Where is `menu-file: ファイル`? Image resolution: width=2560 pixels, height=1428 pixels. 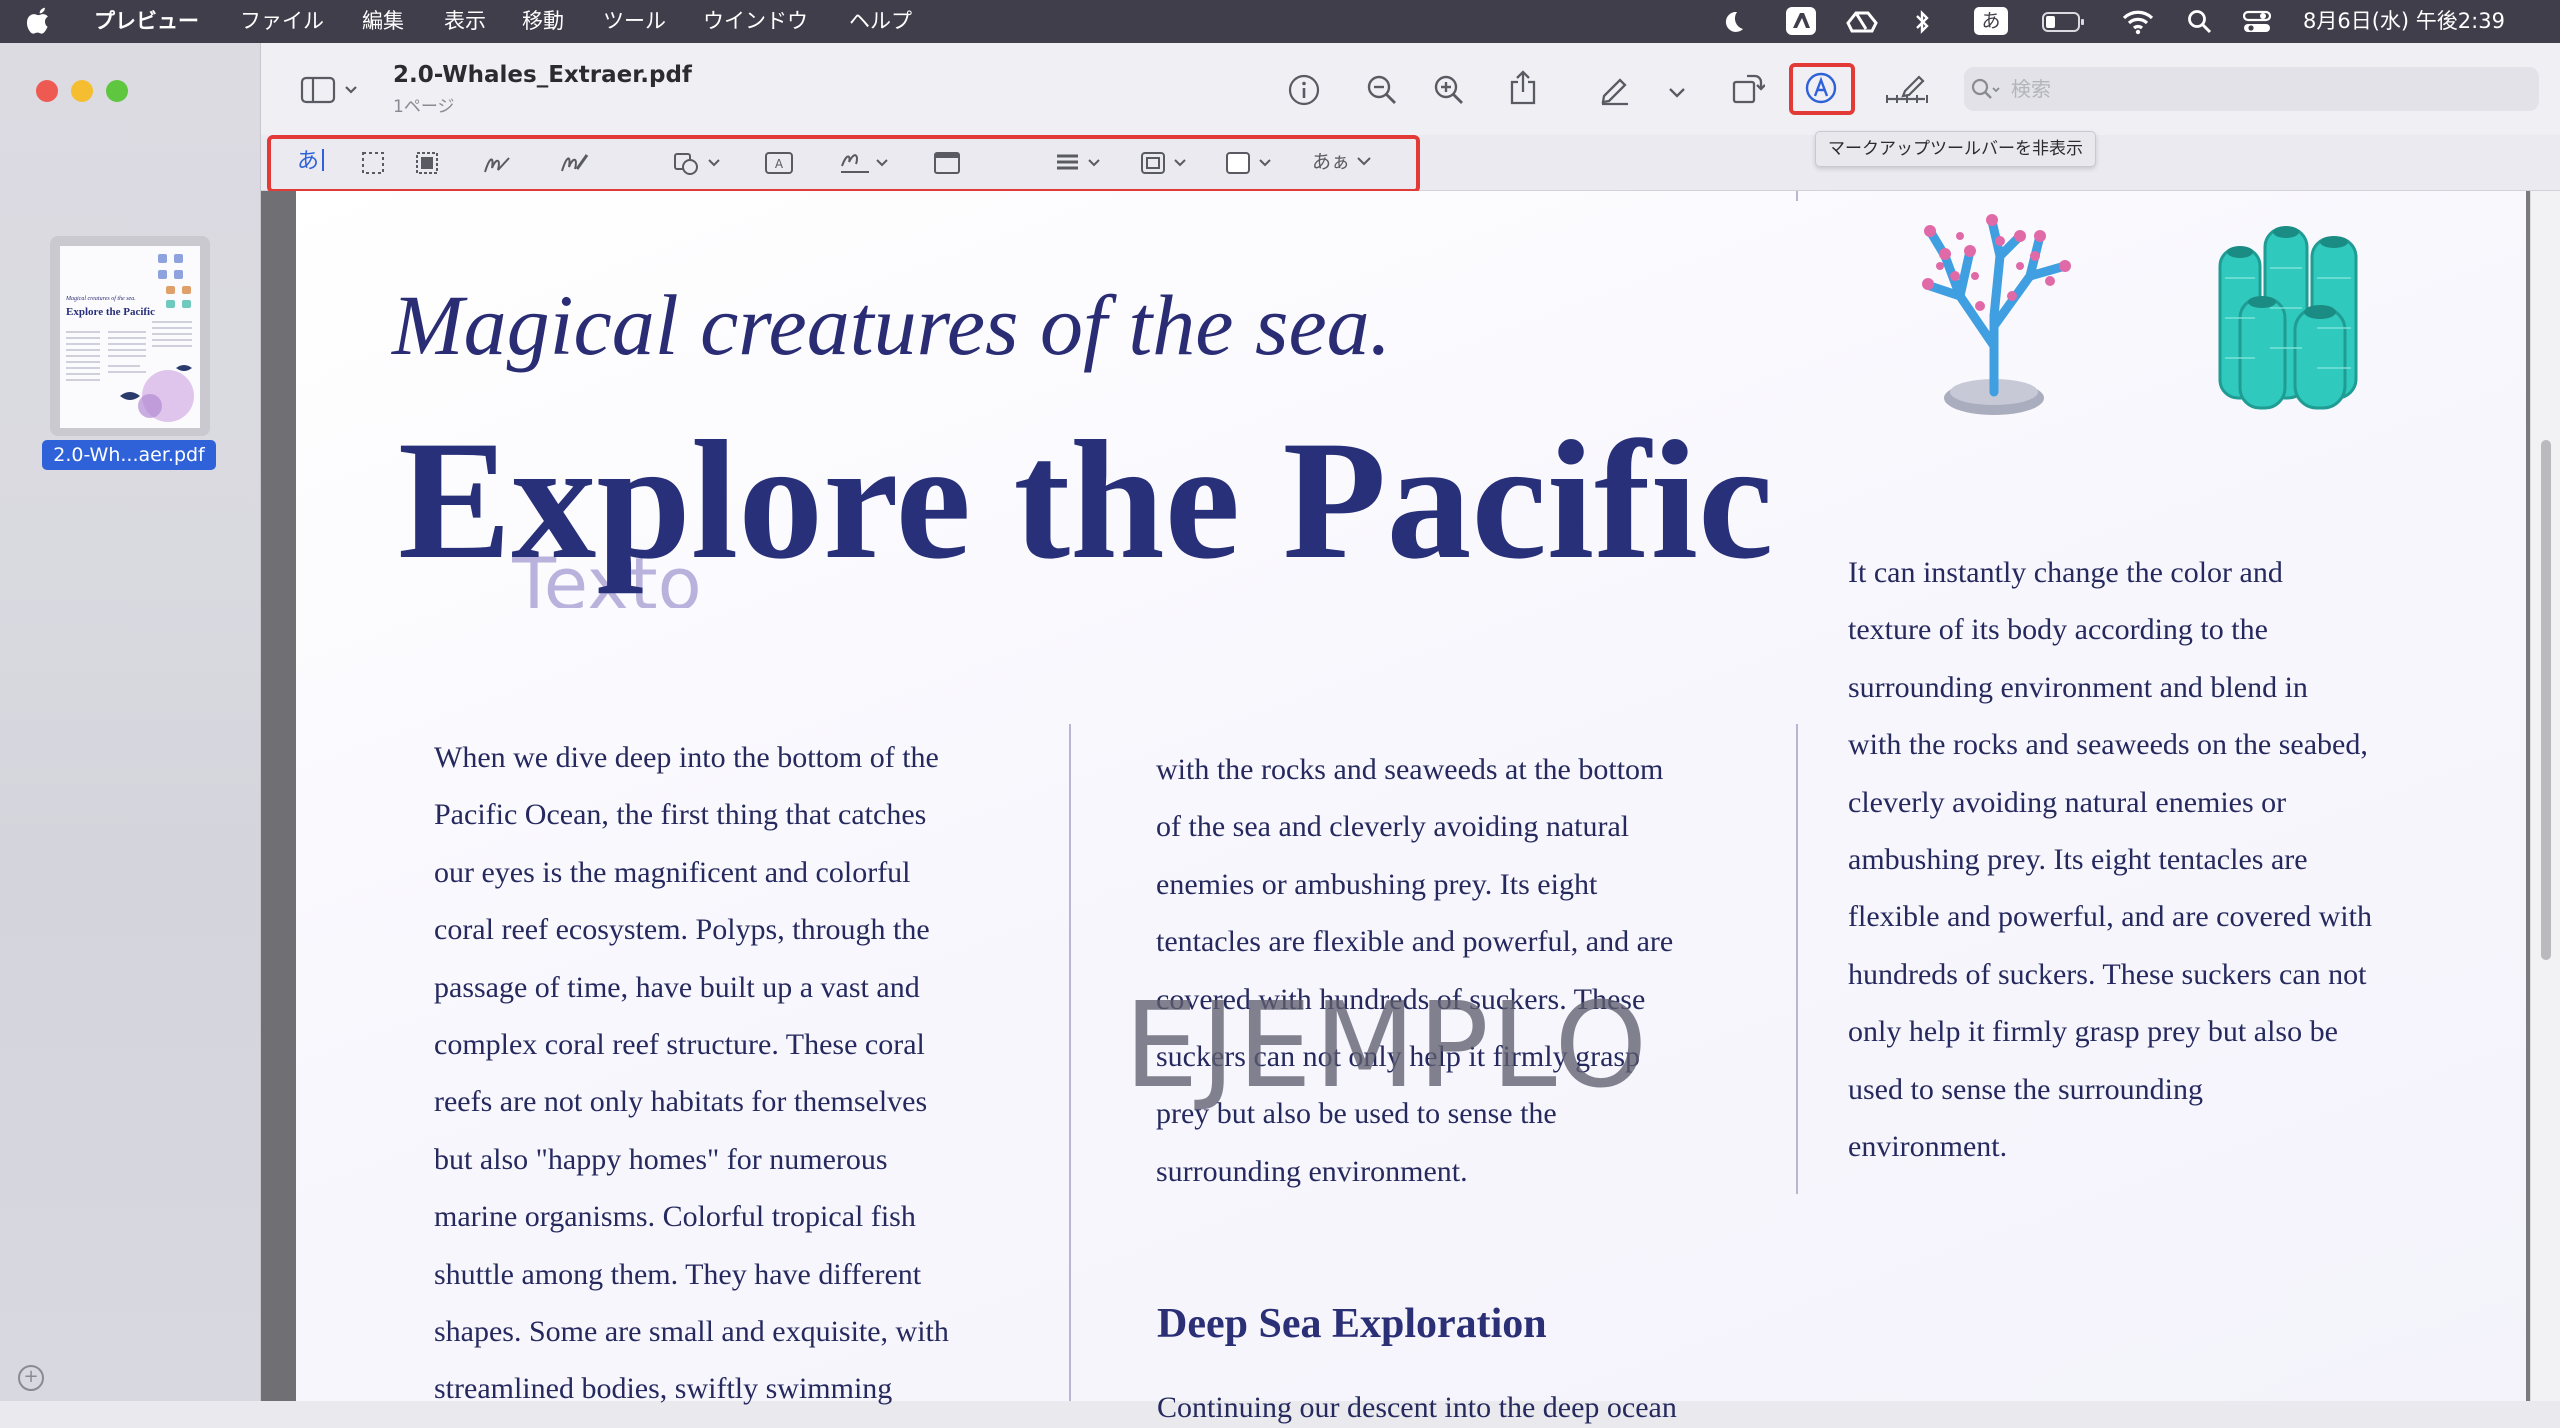
menu-file: ファイル is located at coordinates (282, 21).